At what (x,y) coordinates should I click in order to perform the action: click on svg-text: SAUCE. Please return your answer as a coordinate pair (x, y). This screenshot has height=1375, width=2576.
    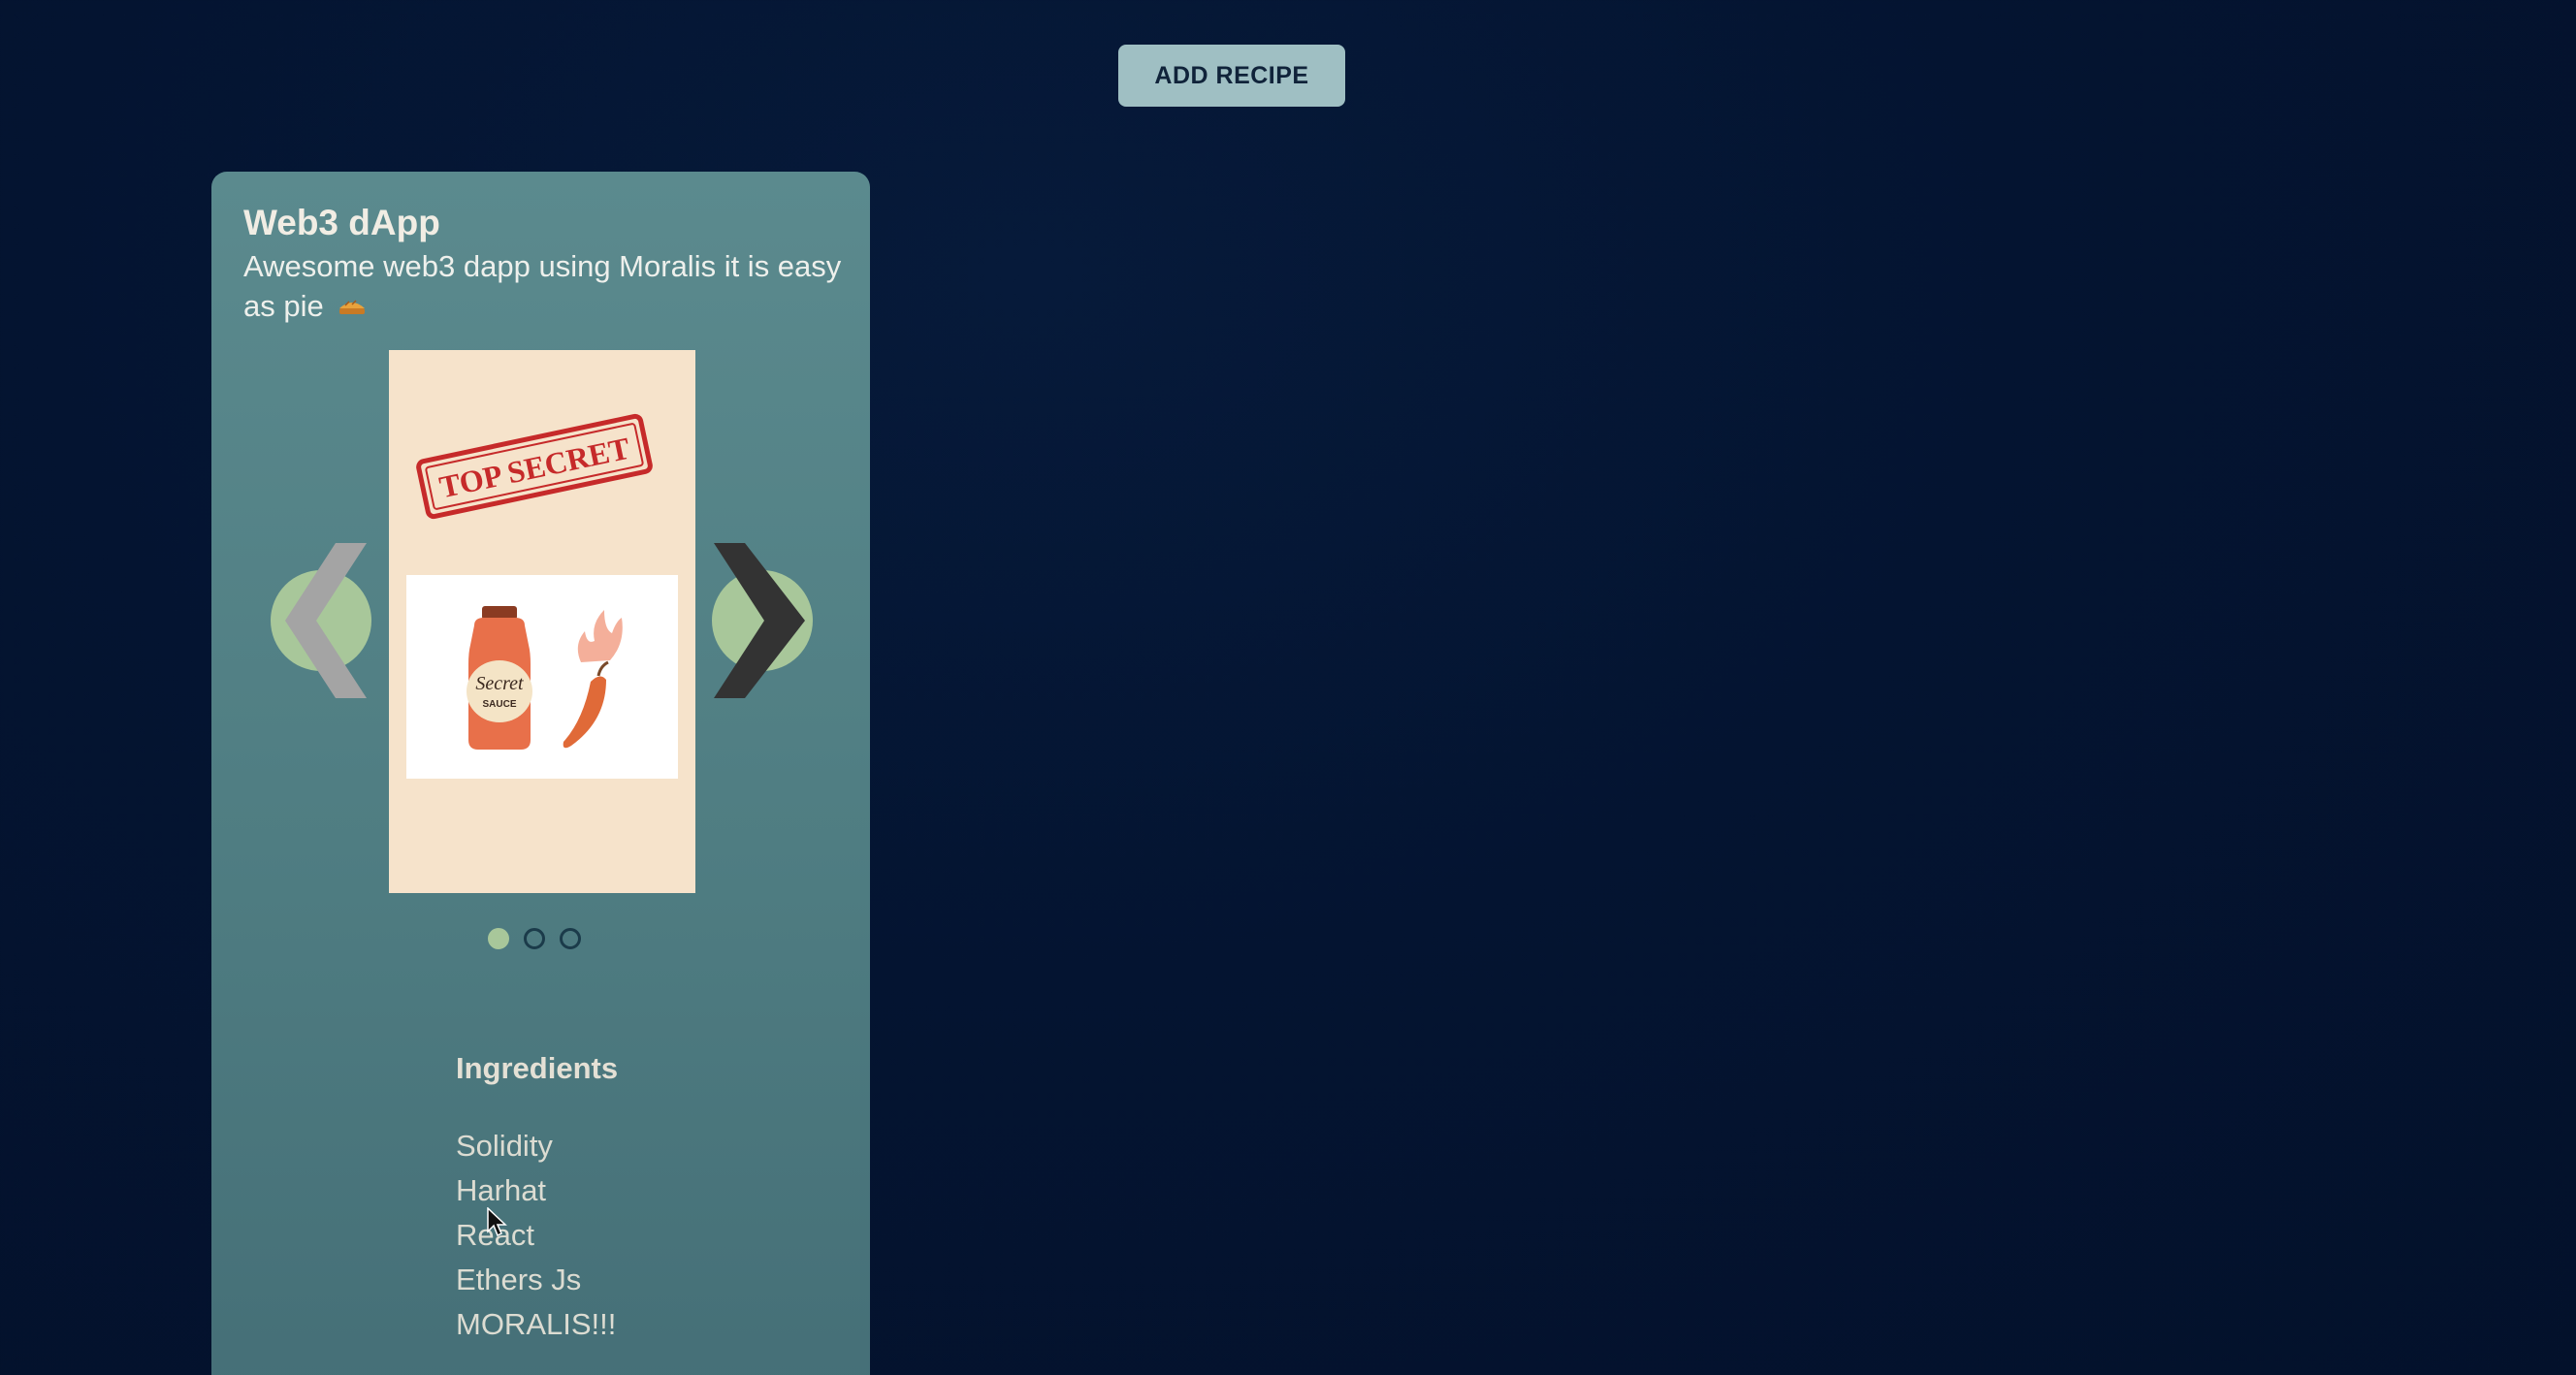
    Looking at the image, I should click on (499, 704).